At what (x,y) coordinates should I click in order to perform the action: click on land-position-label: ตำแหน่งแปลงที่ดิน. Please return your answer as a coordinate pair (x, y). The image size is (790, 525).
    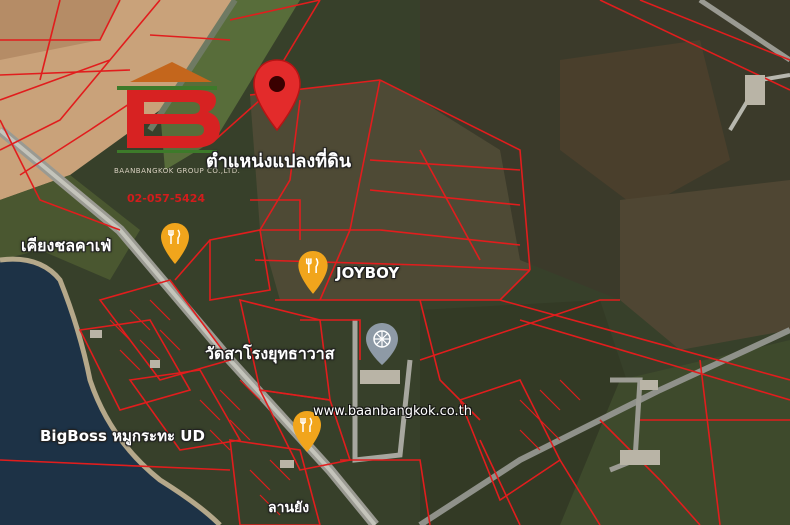
    Looking at the image, I should click on (279, 161).